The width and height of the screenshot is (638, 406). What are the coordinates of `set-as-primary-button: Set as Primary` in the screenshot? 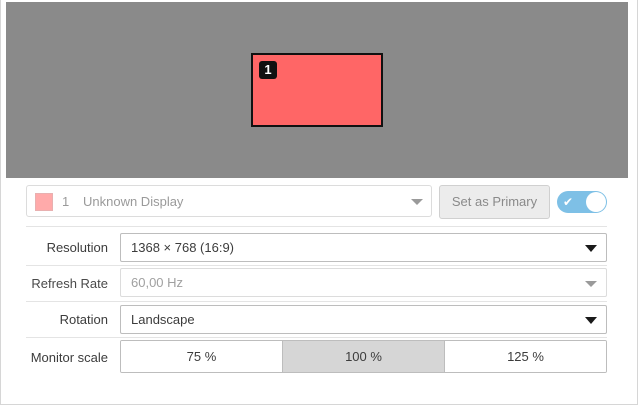 It's located at (494, 202).